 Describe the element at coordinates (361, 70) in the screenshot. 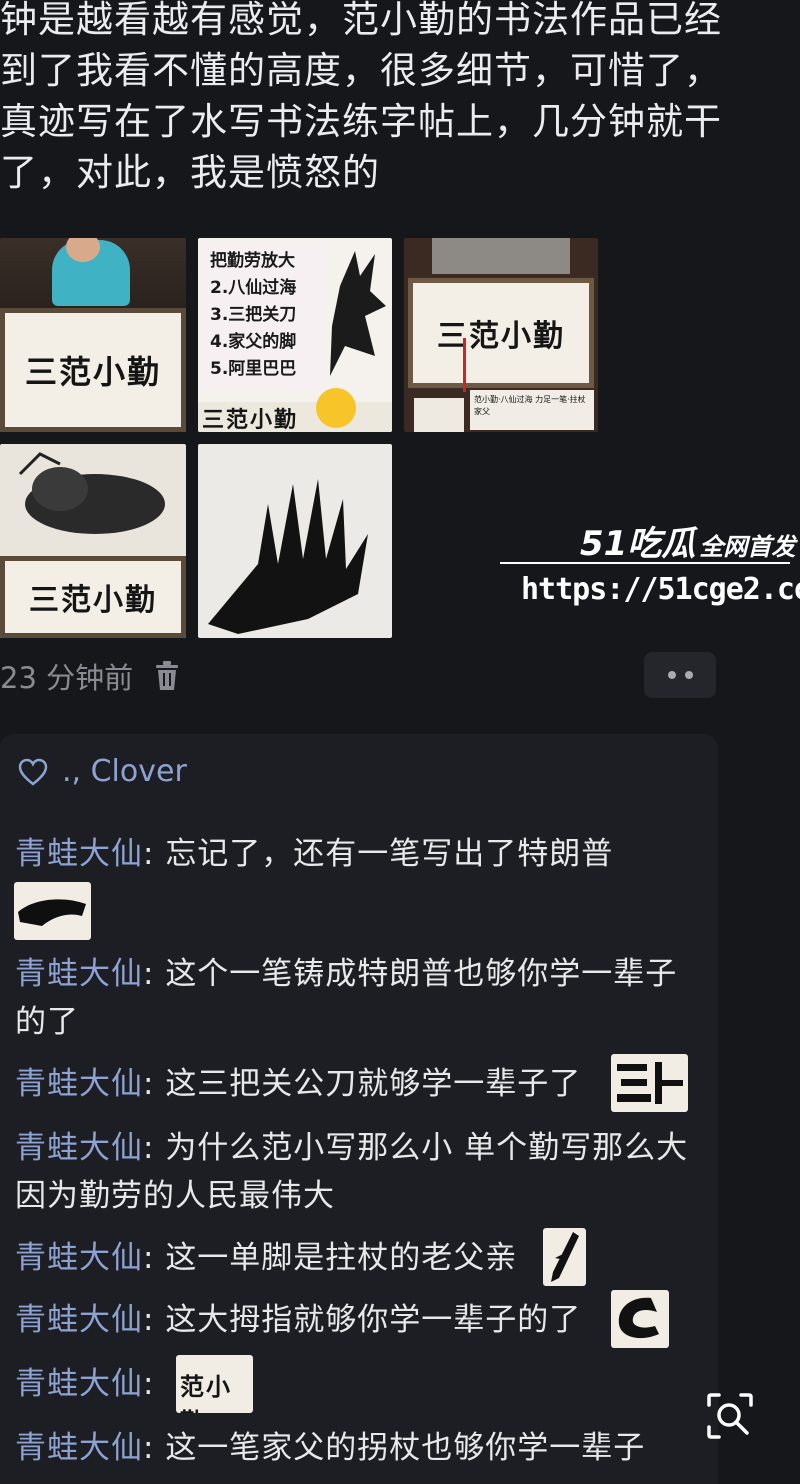

I see `post-line: 到了我看不懂的高度，很多细节，可惜了，` at that location.